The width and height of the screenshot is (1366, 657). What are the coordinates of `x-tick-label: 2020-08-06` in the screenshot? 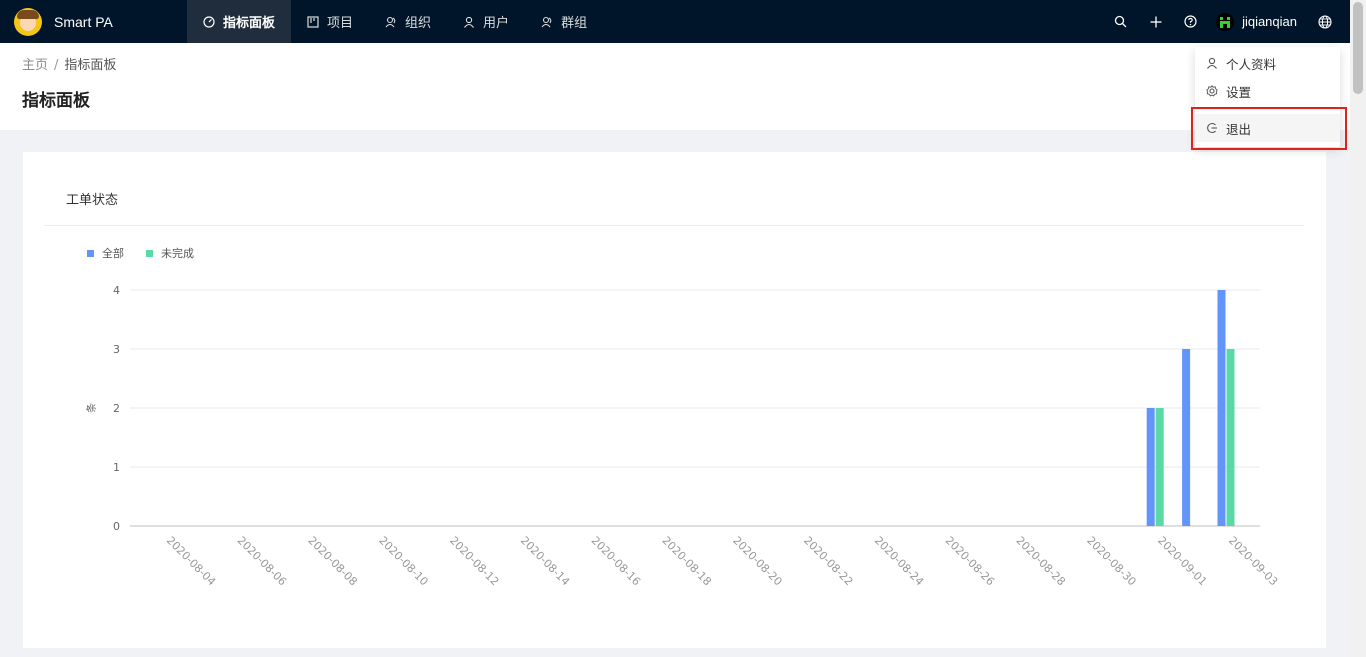 It's located at (262, 561).